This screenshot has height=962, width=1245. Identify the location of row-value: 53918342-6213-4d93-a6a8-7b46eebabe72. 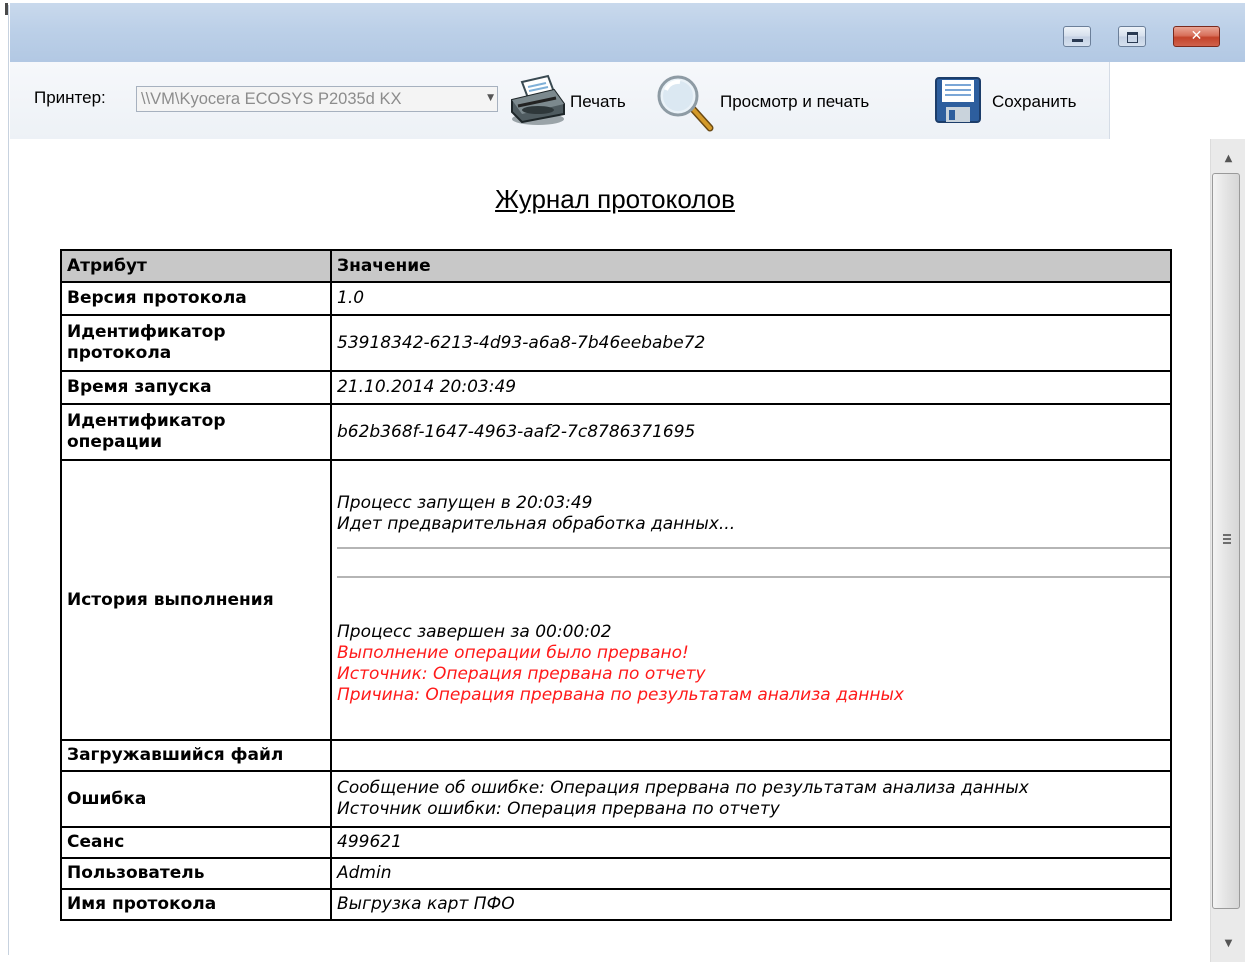
(751, 343).